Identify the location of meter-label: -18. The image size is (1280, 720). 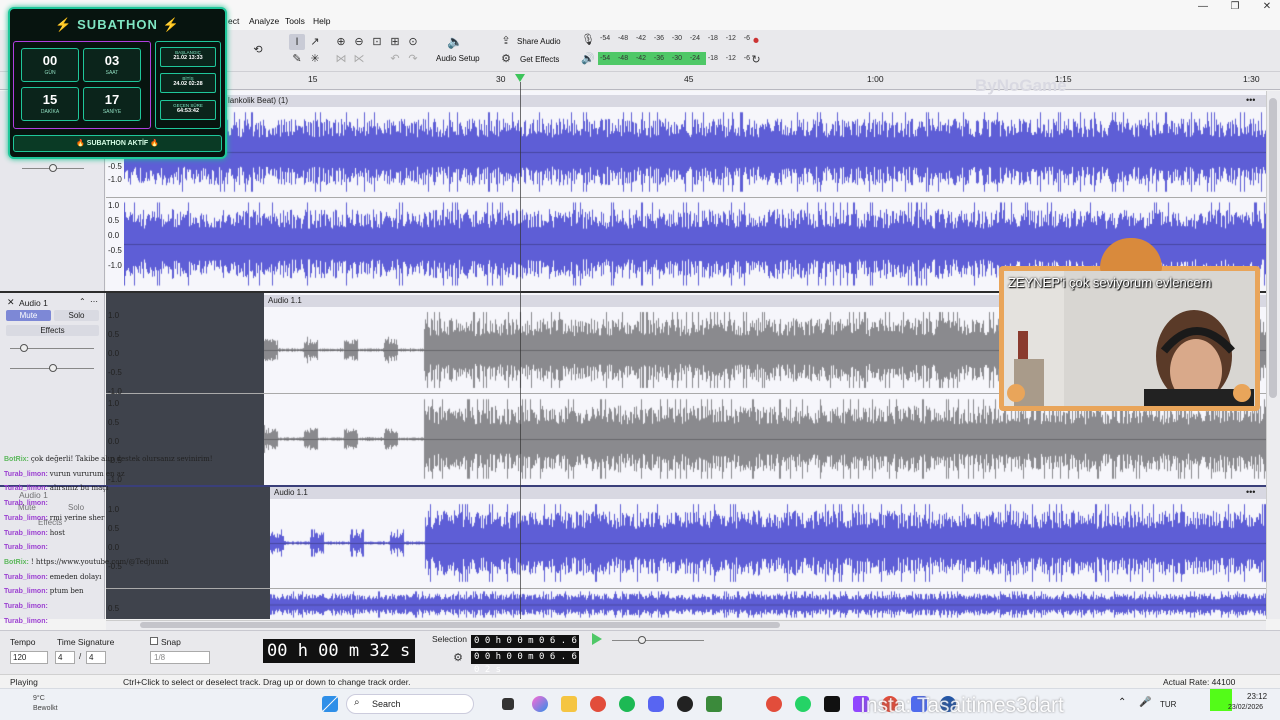
(712, 38).